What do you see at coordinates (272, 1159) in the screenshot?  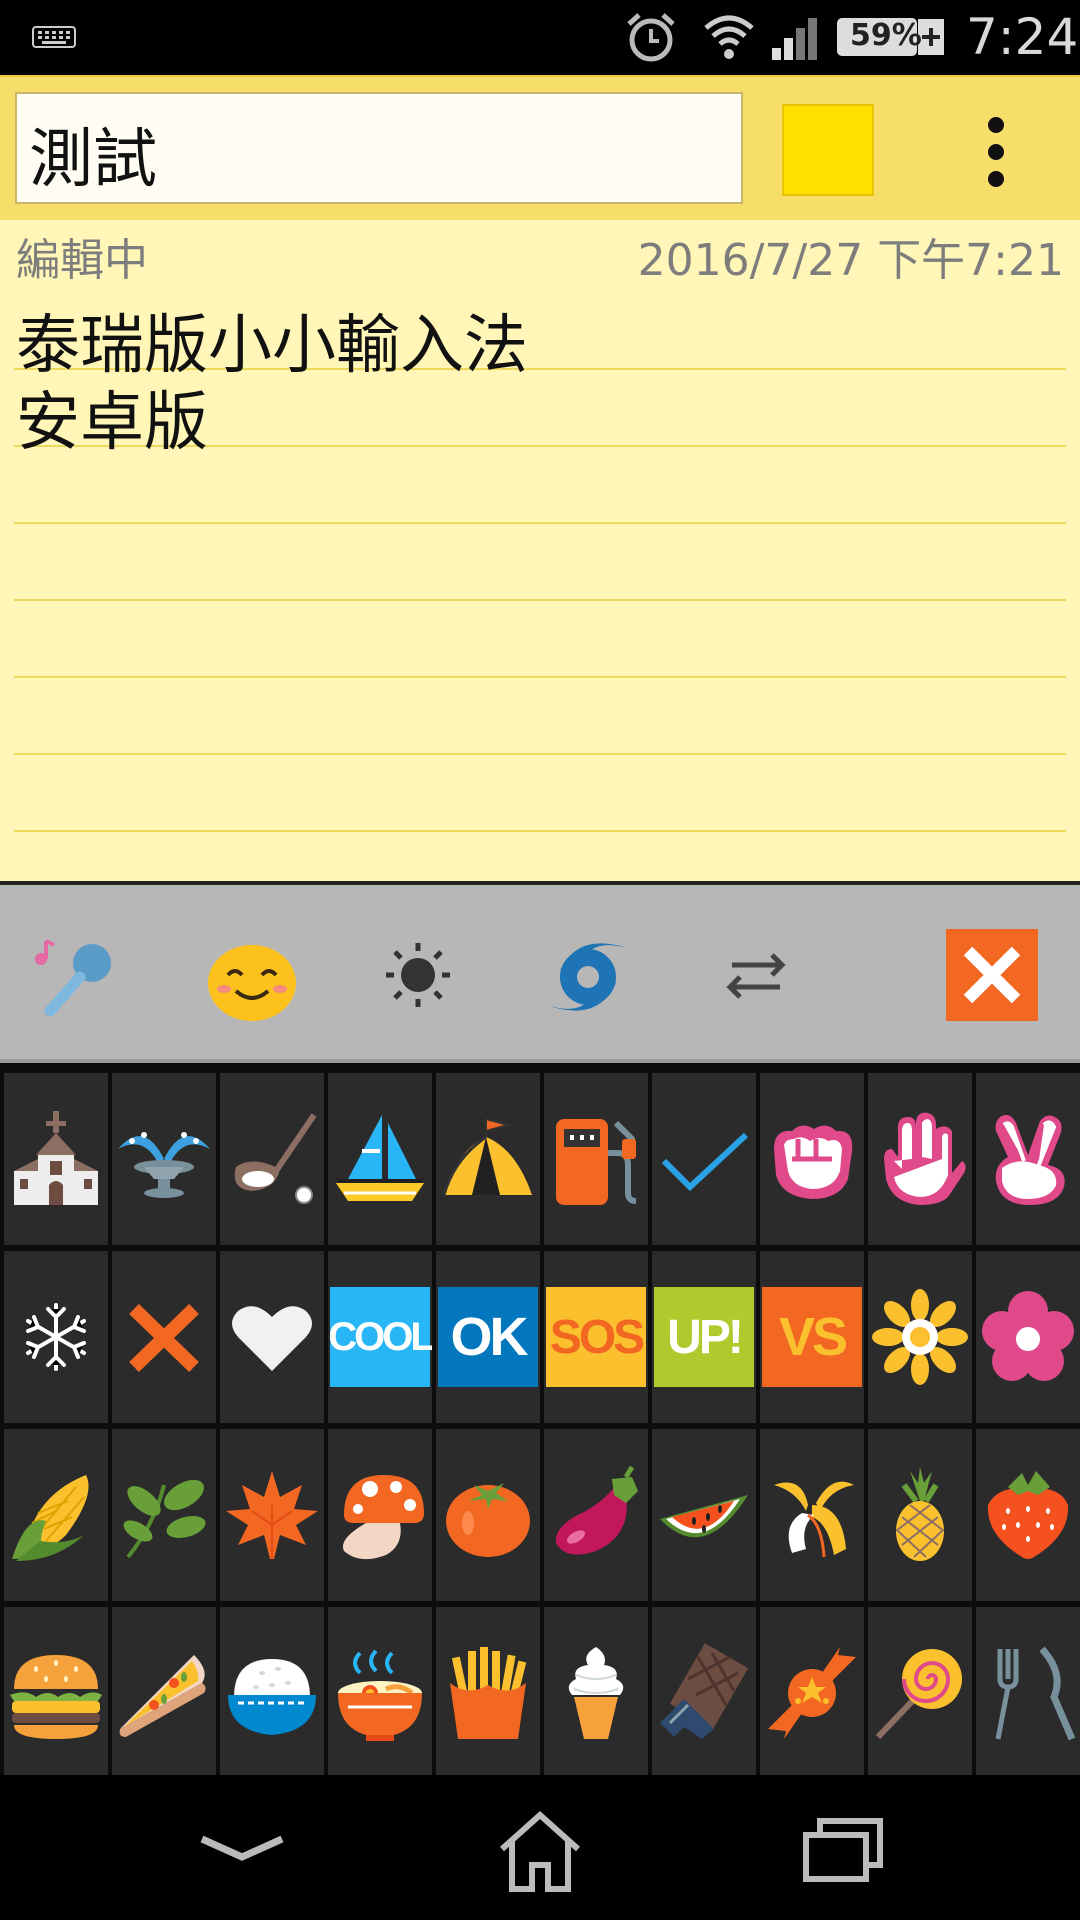 I see `golf-emoji` at bounding box center [272, 1159].